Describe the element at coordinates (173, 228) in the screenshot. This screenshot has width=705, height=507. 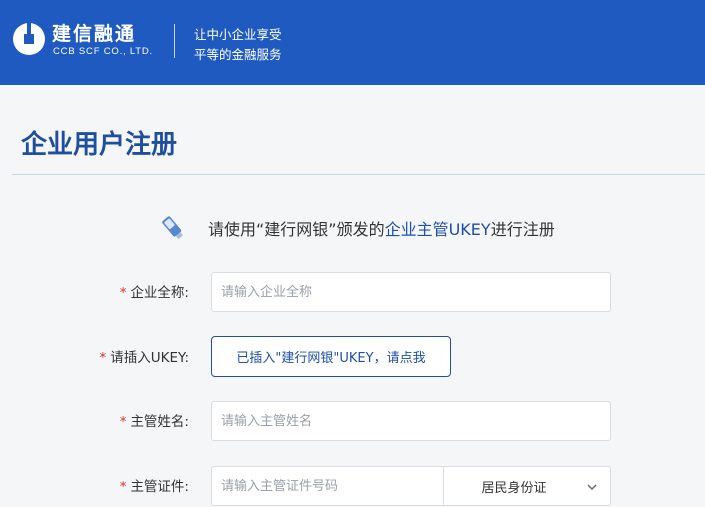
I see `usb-key-icon` at that location.